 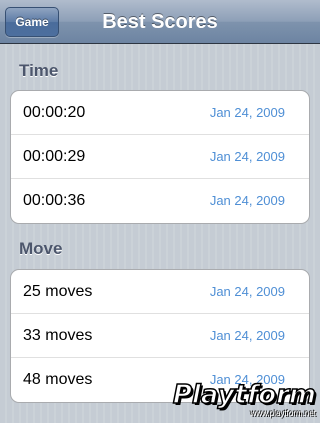 What do you see at coordinates (58, 291) in the screenshot?
I see `score-value: 25 moves` at bounding box center [58, 291].